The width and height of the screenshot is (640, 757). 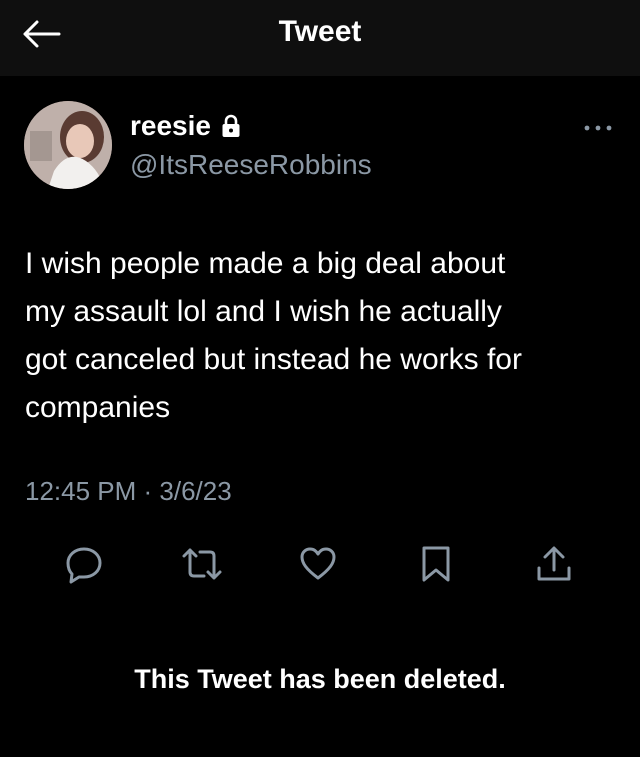 I want to click on reply-icon, so click(x=84, y=565).